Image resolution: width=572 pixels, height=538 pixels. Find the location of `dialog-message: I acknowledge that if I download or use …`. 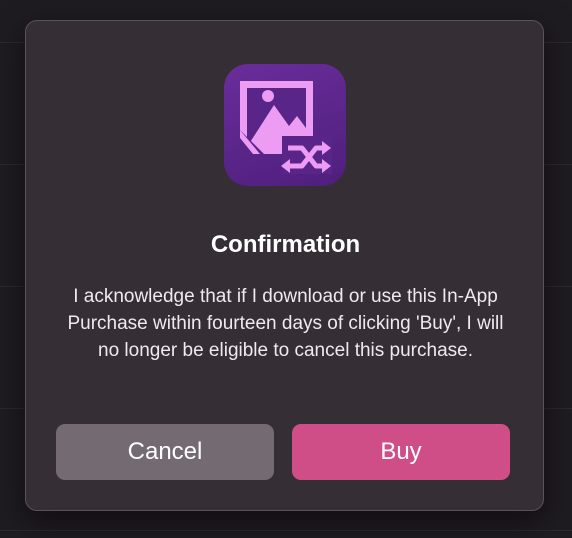

dialog-message: I acknowledge that if I download or use … is located at coordinates (285, 323).